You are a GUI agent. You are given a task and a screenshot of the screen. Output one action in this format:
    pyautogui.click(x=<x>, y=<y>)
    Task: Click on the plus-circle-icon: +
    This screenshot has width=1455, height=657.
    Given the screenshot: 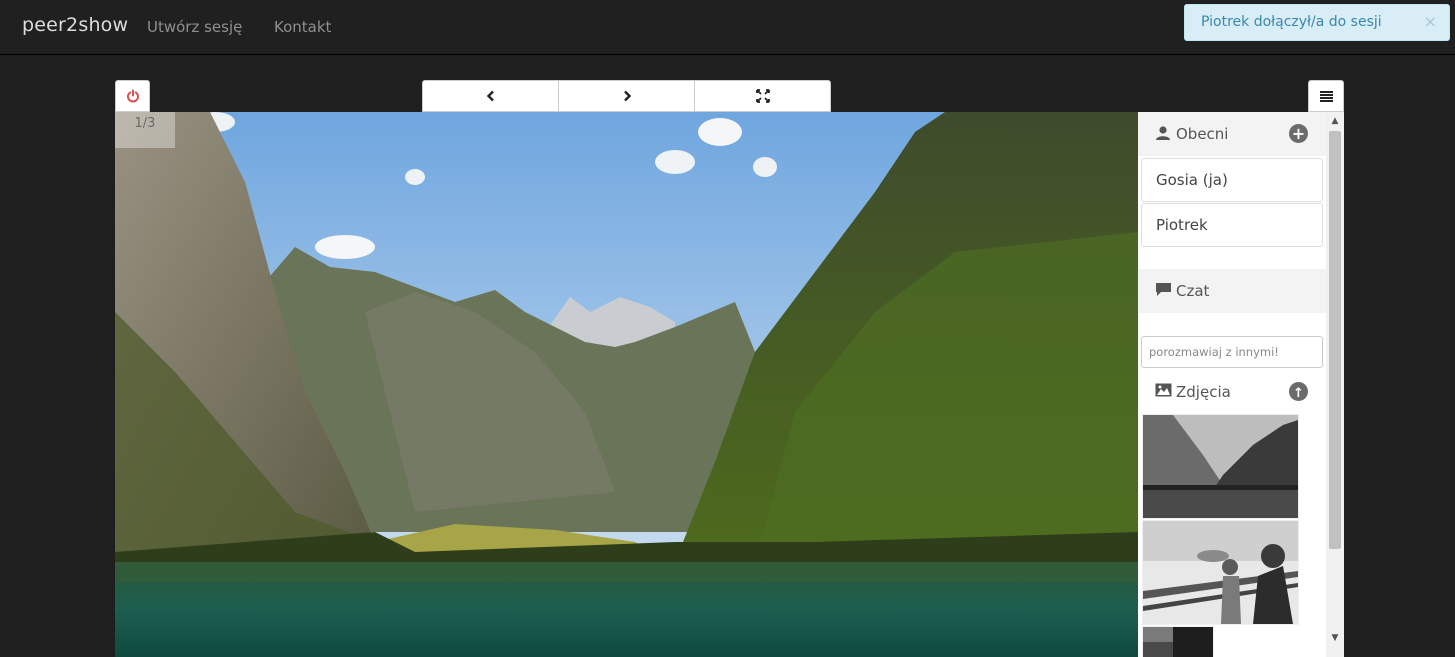 What is the action you would take?
    pyautogui.click(x=1298, y=133)
    